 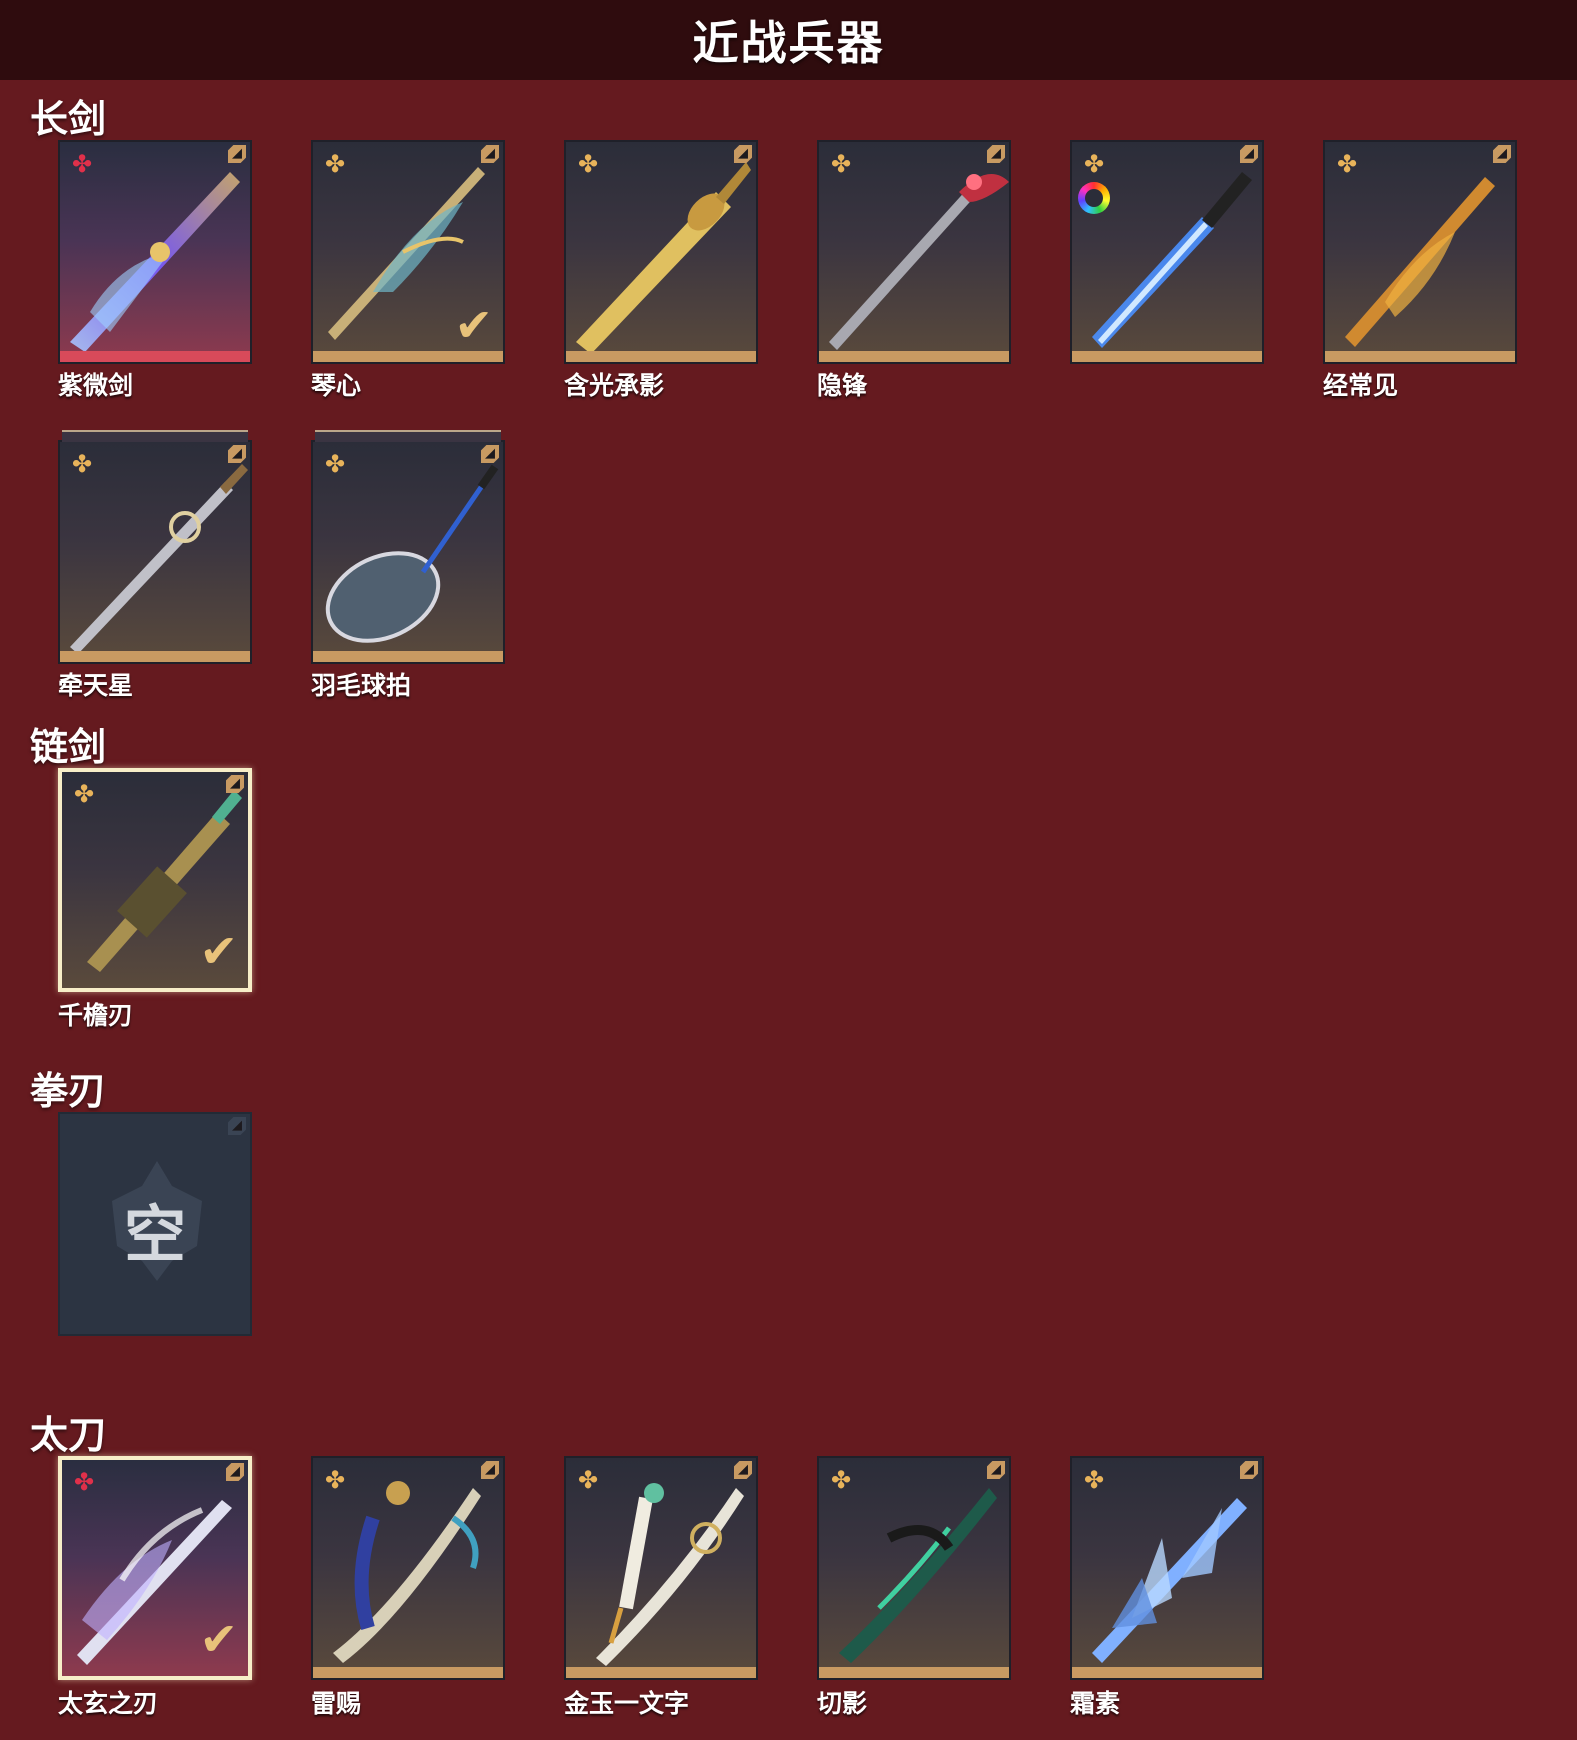 I want to click on weapon-card-shuangsu: ✤ ◢, so click(x=1167, y=1568).